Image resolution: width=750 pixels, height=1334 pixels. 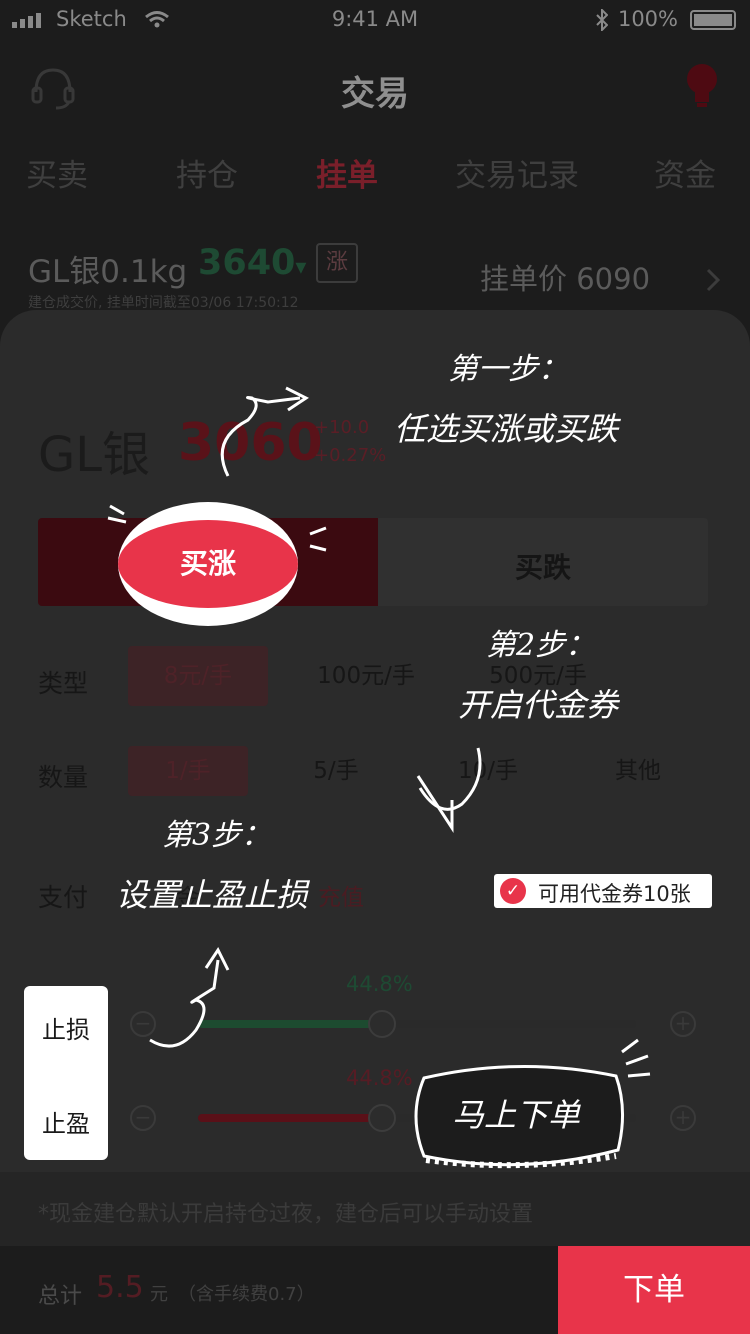 I want to click on buy-down-label: 买跌, so click(x=542, y=567).